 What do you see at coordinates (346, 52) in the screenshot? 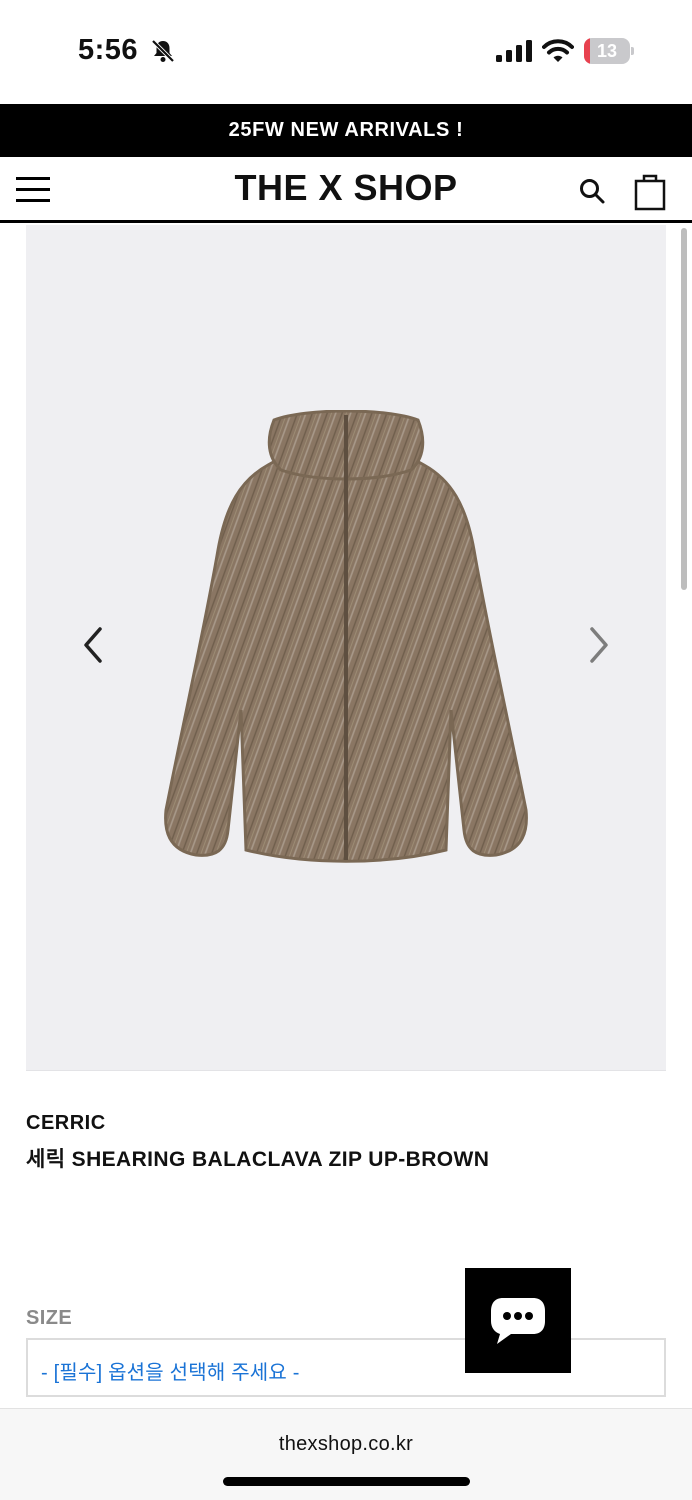
I see `status-bar: 5:56 13` at bounding box center [346, 52].